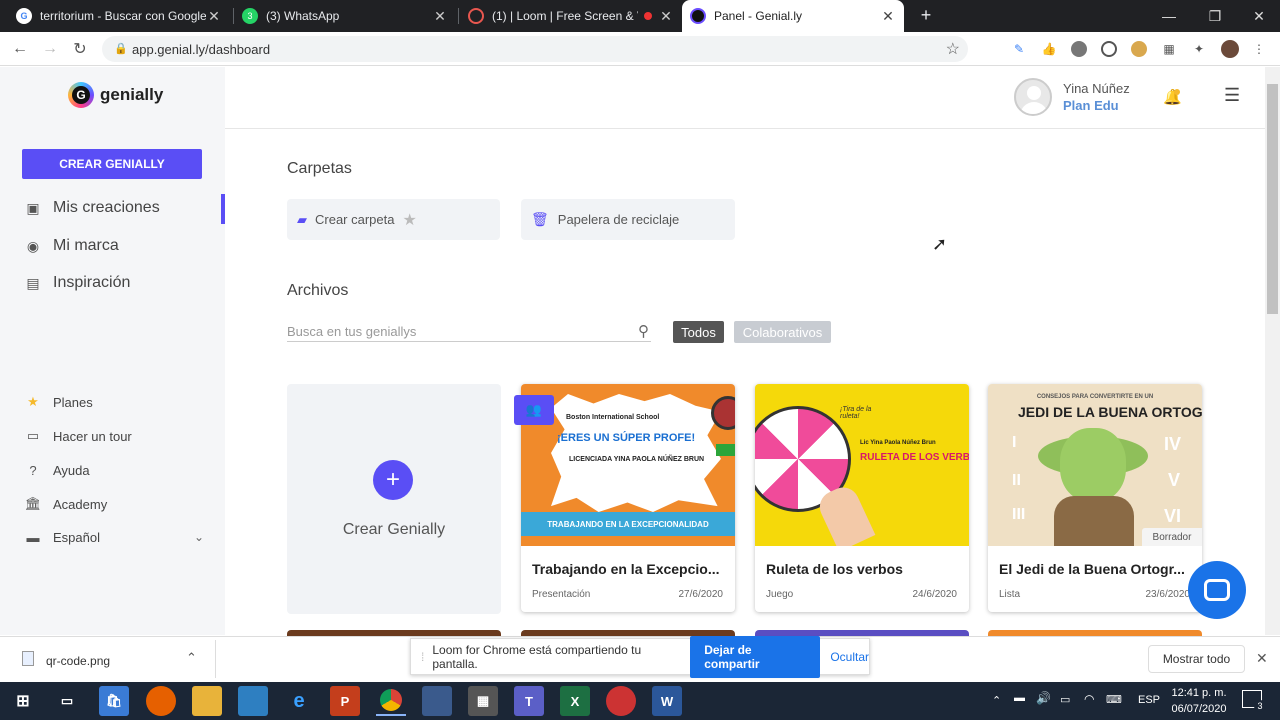  What do you see at coordinates (191, 658) in the screenshot?
I see `chevron-up-icon: ⌃` at bounding box center [191, 658].